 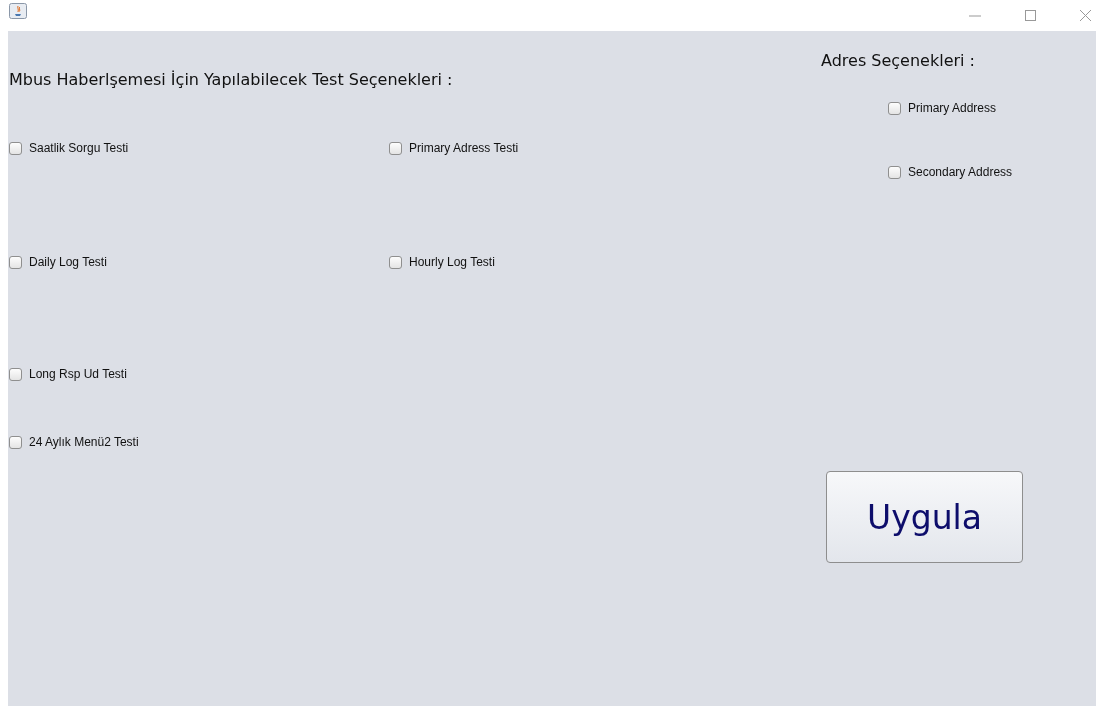 What do you see at coordinates (1085, 15) in the screenshot?
I see `close-icon` at bounding box center [1085, 15].